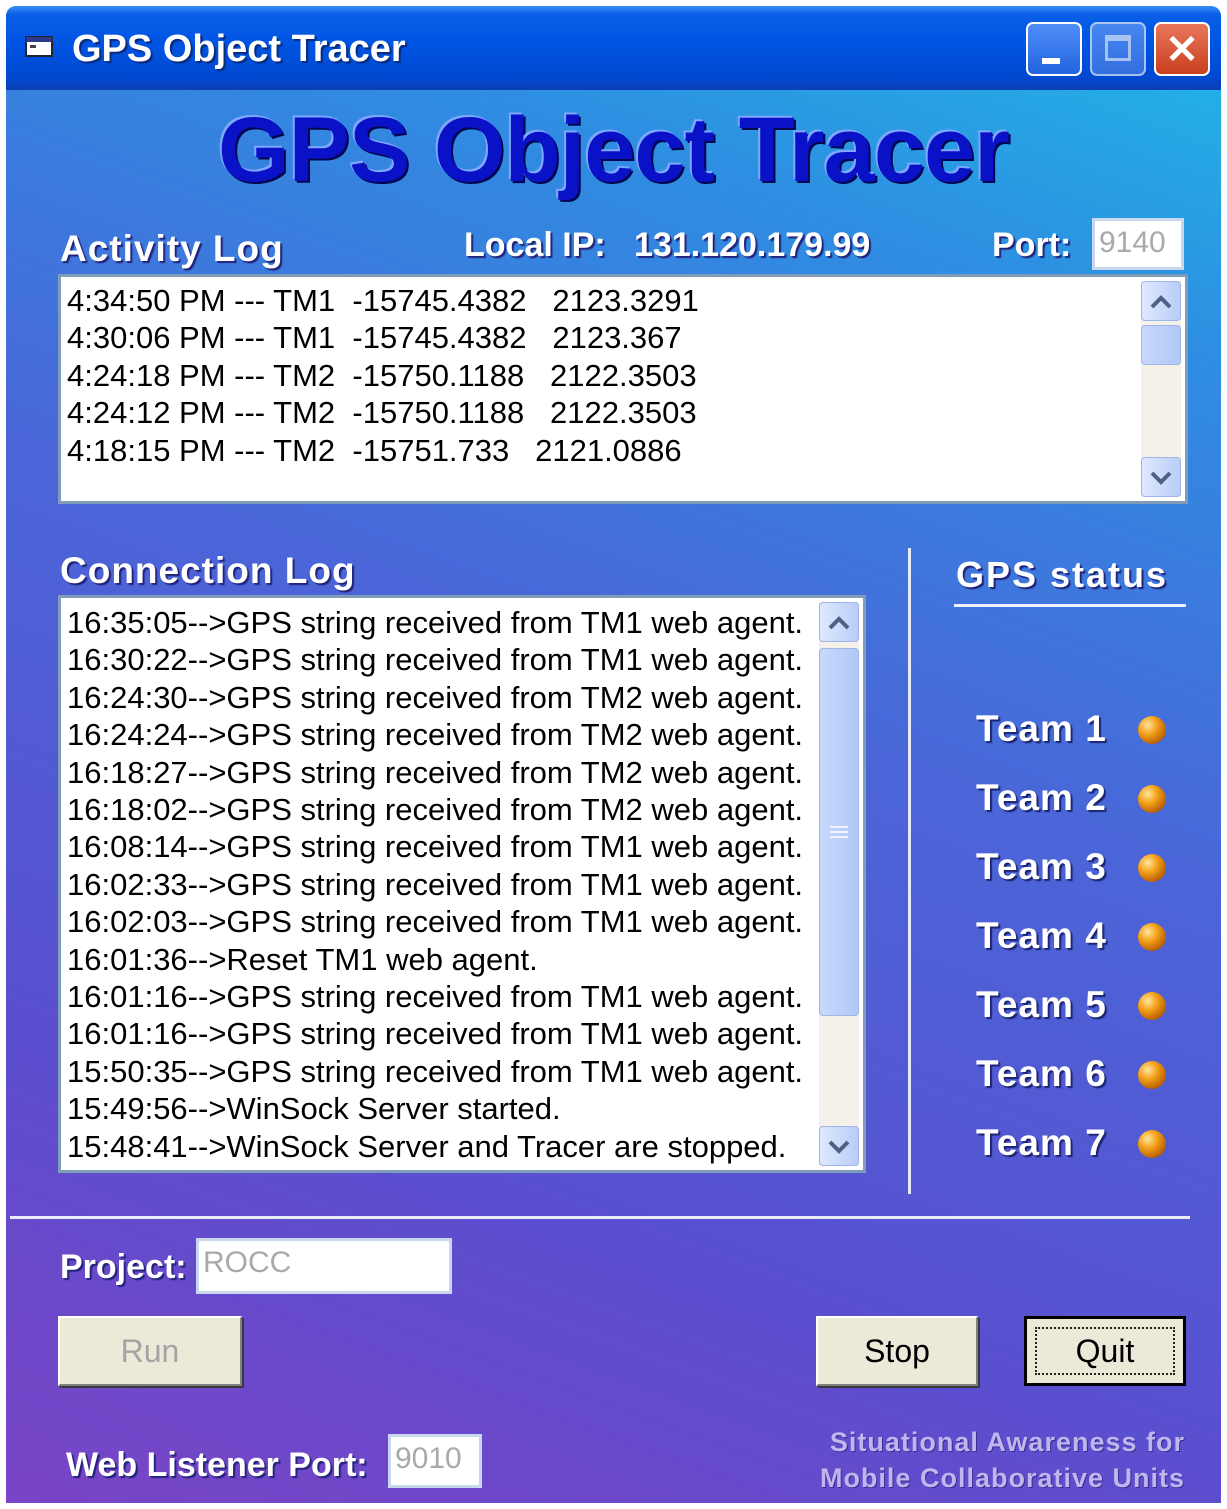 Image resolution: width=1227 pixels, height=1509 pixels. I want to click on focus-rectangle, so click(1105, 1351).